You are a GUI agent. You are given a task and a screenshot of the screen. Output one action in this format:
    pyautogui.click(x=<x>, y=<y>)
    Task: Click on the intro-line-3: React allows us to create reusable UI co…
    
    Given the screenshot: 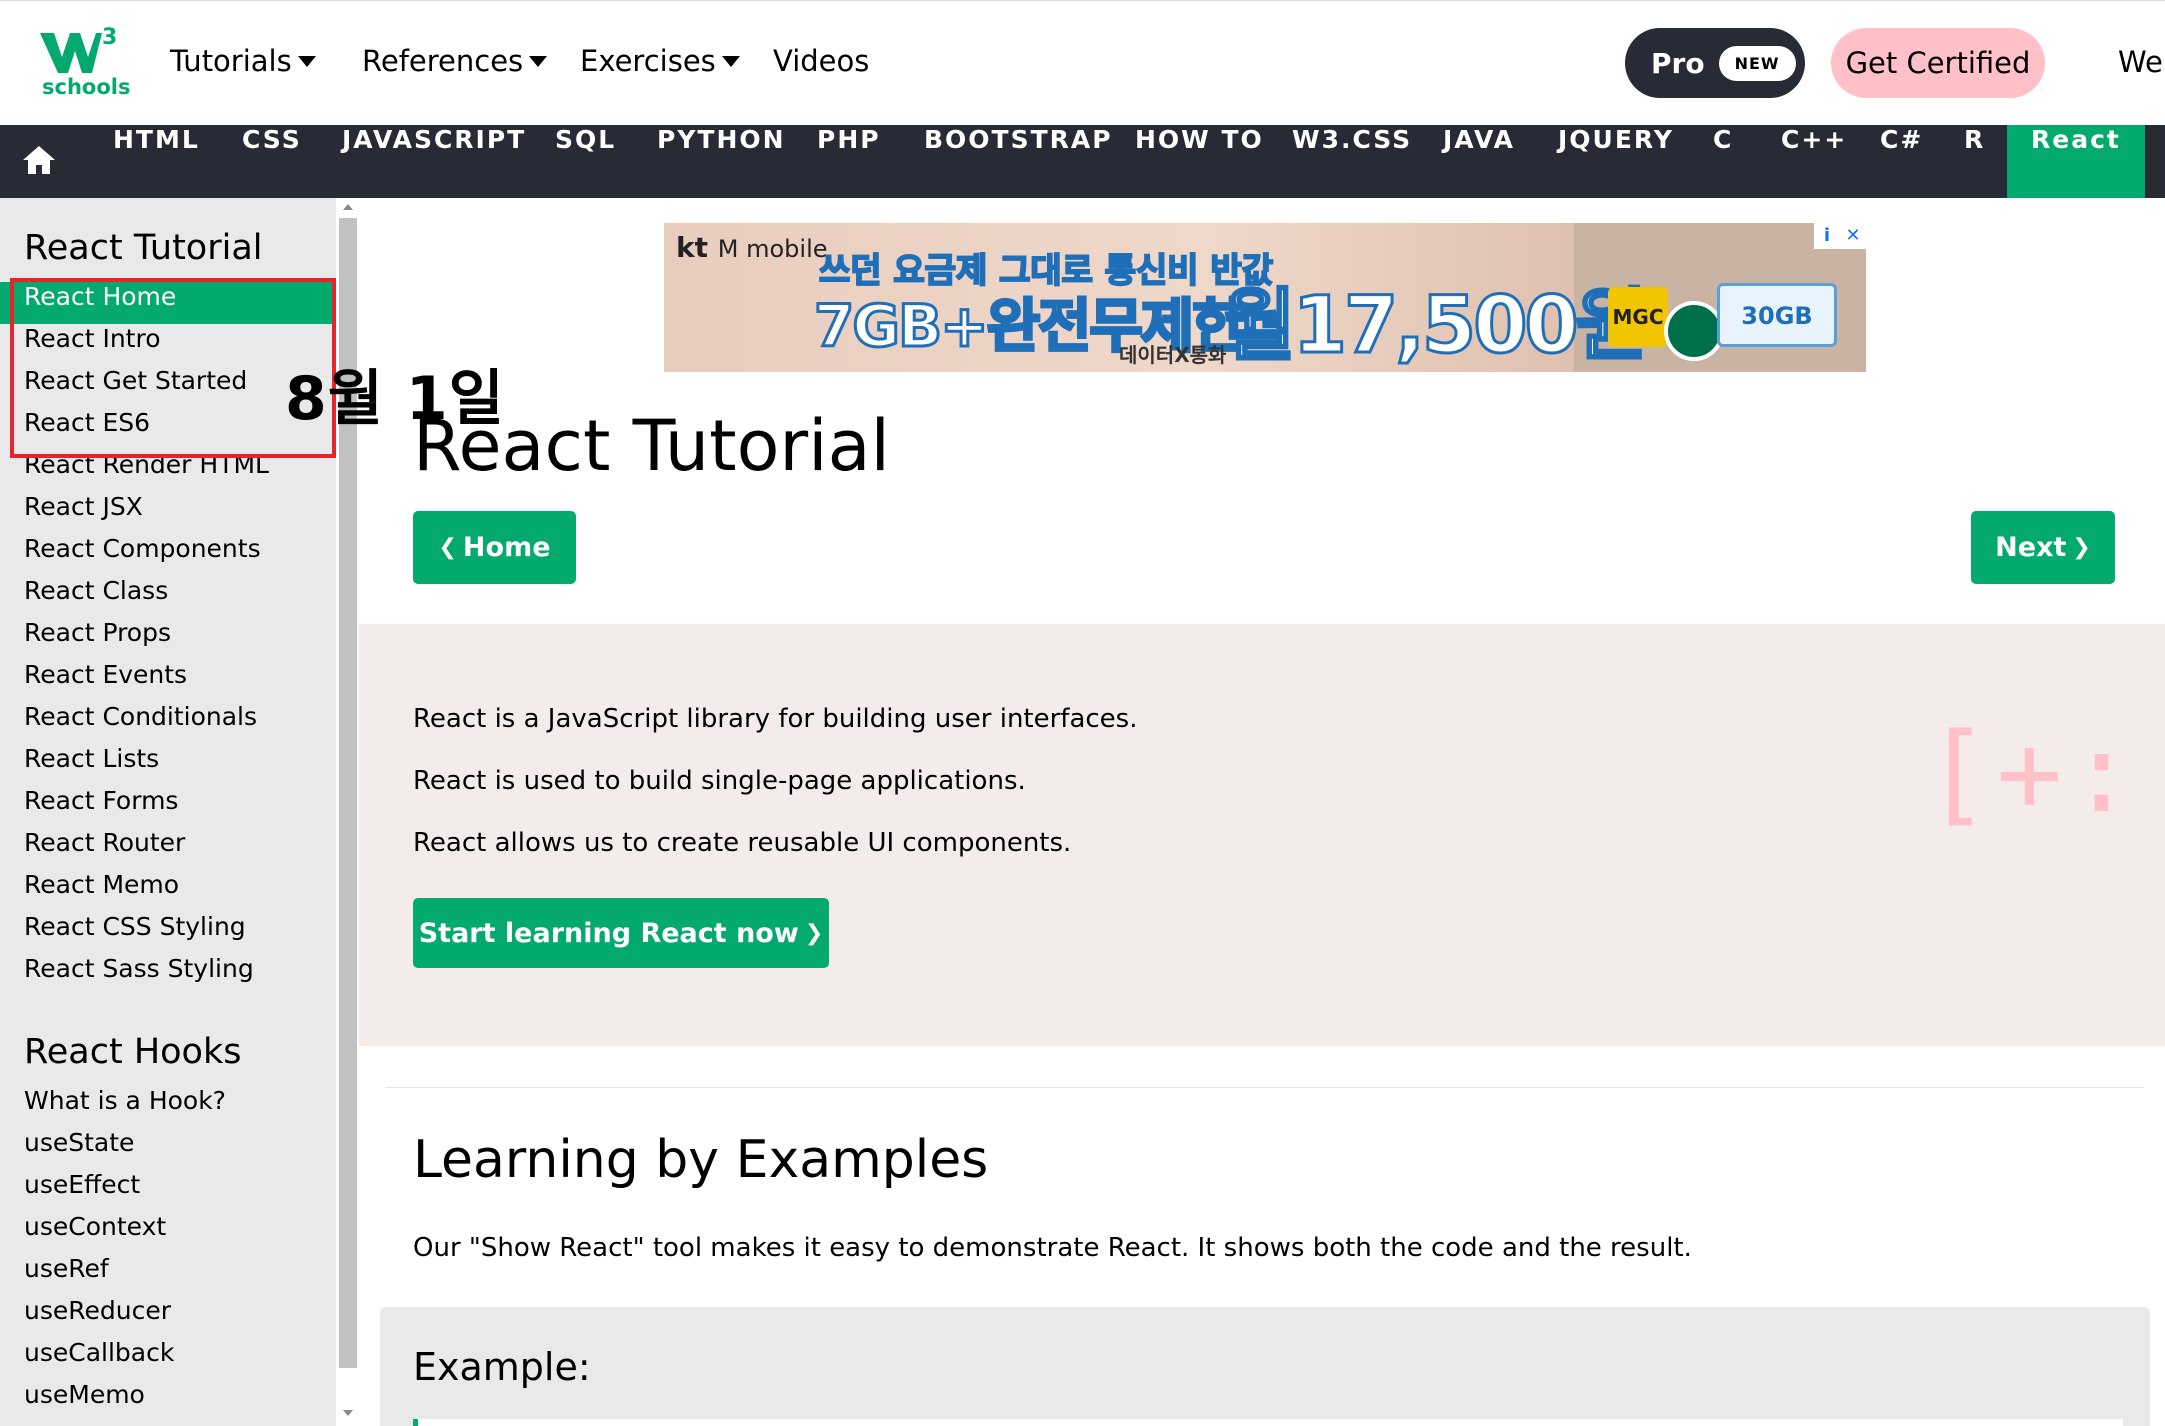 What is the action you would take?
    pyautogui.click(x=742, y=843)
    